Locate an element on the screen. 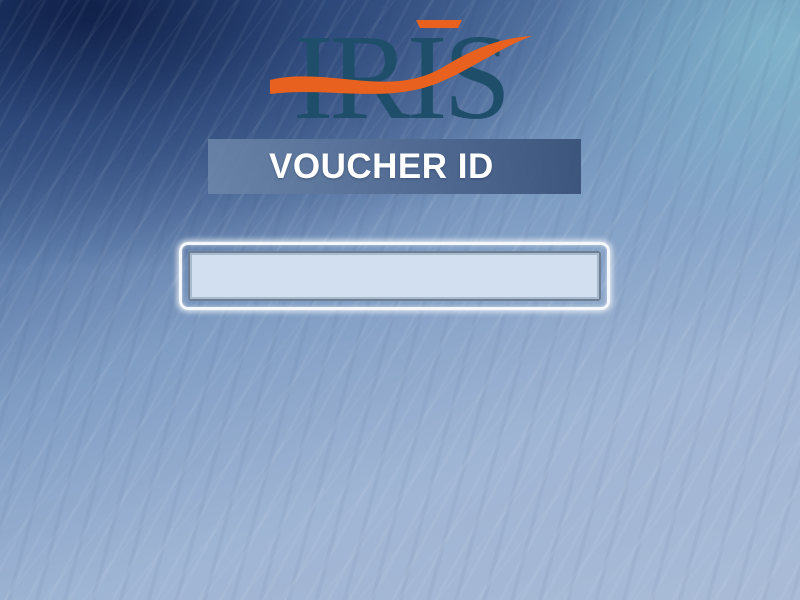 Image resolution: width=800 pixels, height=600 pixels. logo-accent-icon is located at coordinates (439, 24).